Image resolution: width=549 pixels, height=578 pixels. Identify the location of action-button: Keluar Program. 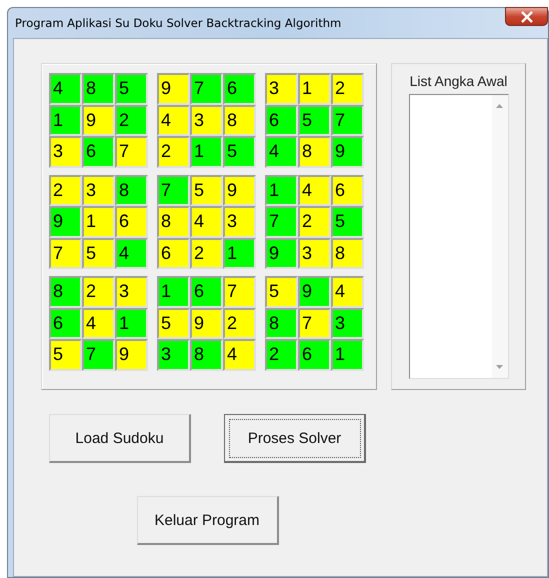
(207, 520).